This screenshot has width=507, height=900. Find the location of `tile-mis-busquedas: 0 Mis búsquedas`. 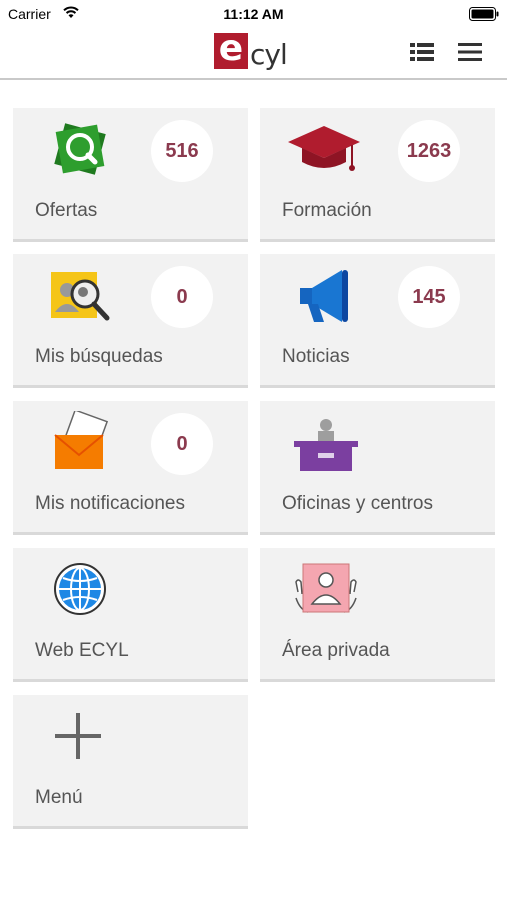

tile-mis-busquedas: 0 Mis búsquedas is located at coordinates (130, 321).